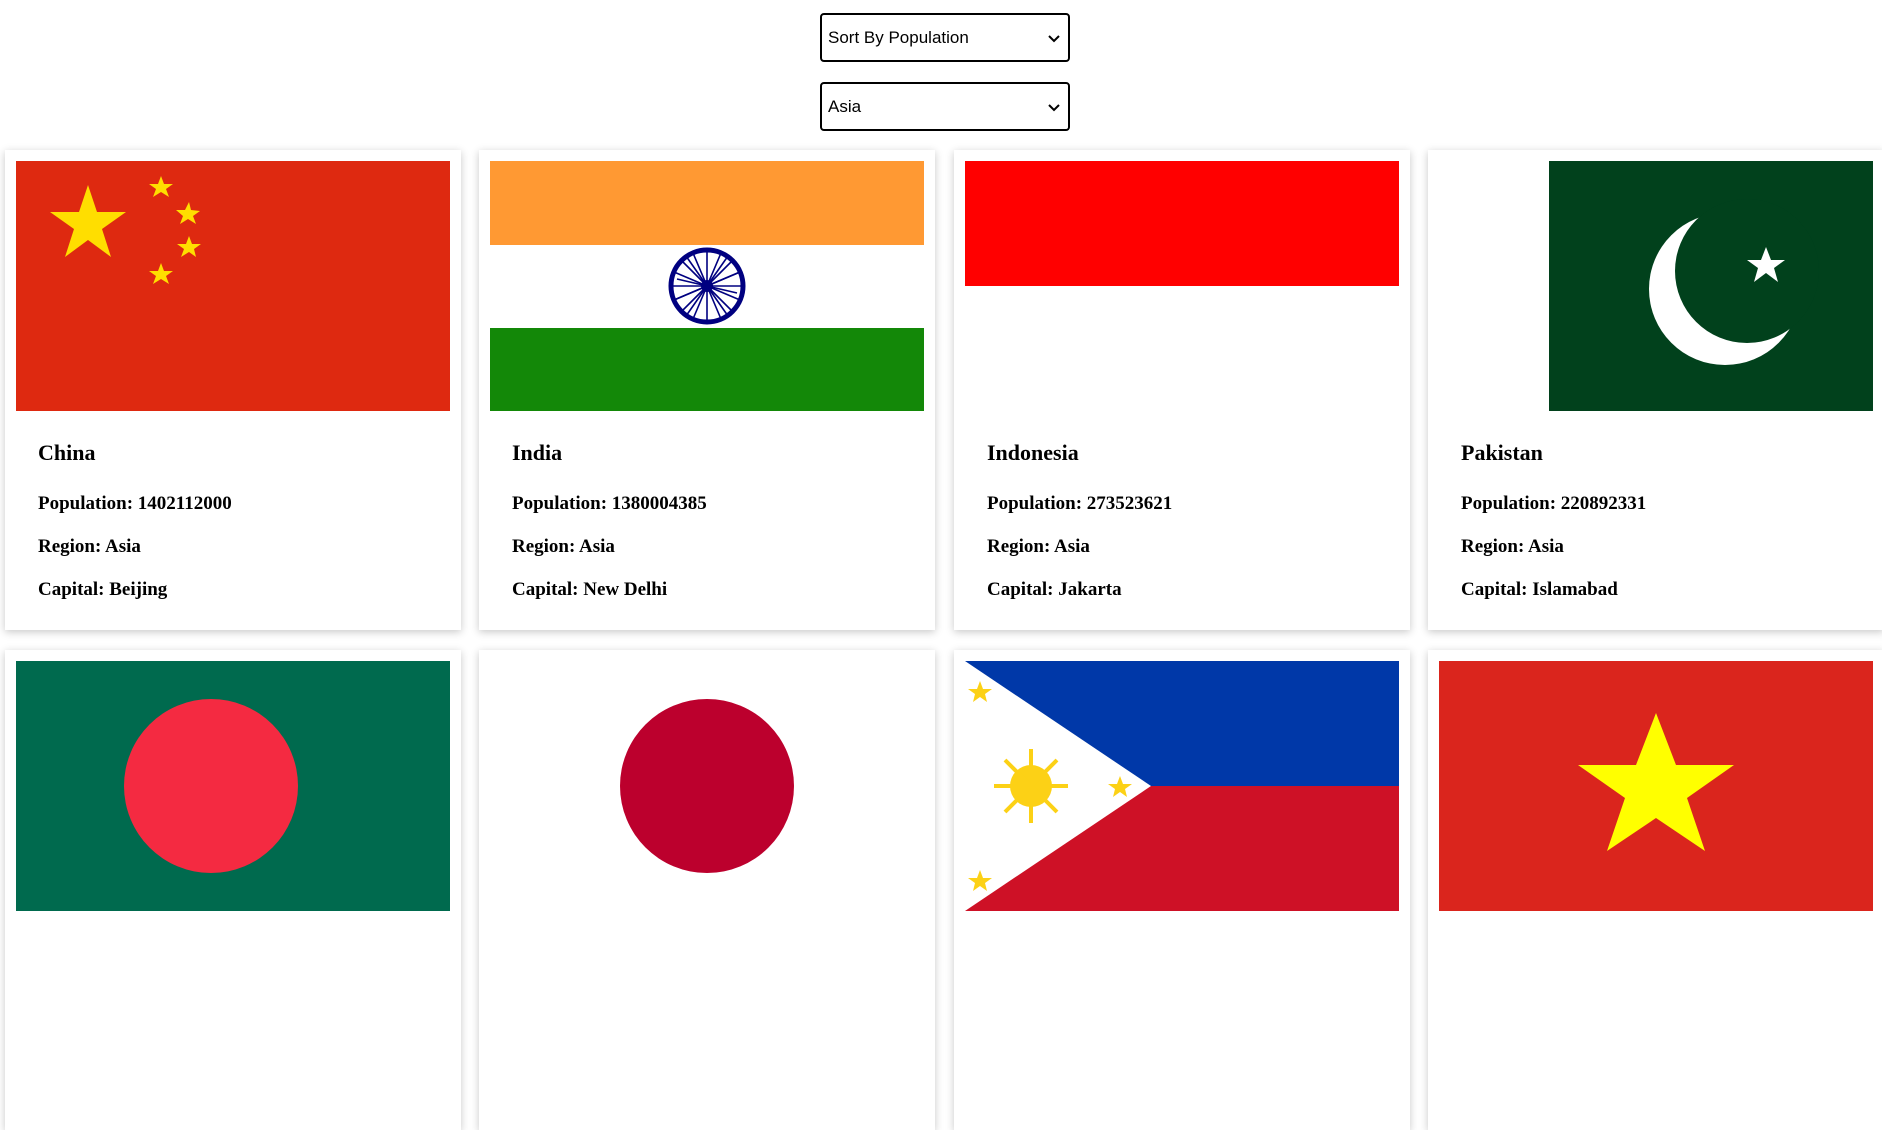  Describe the element at coordinates (1656, 786) in the screenshot. I see `vietnam-flag` at that location.